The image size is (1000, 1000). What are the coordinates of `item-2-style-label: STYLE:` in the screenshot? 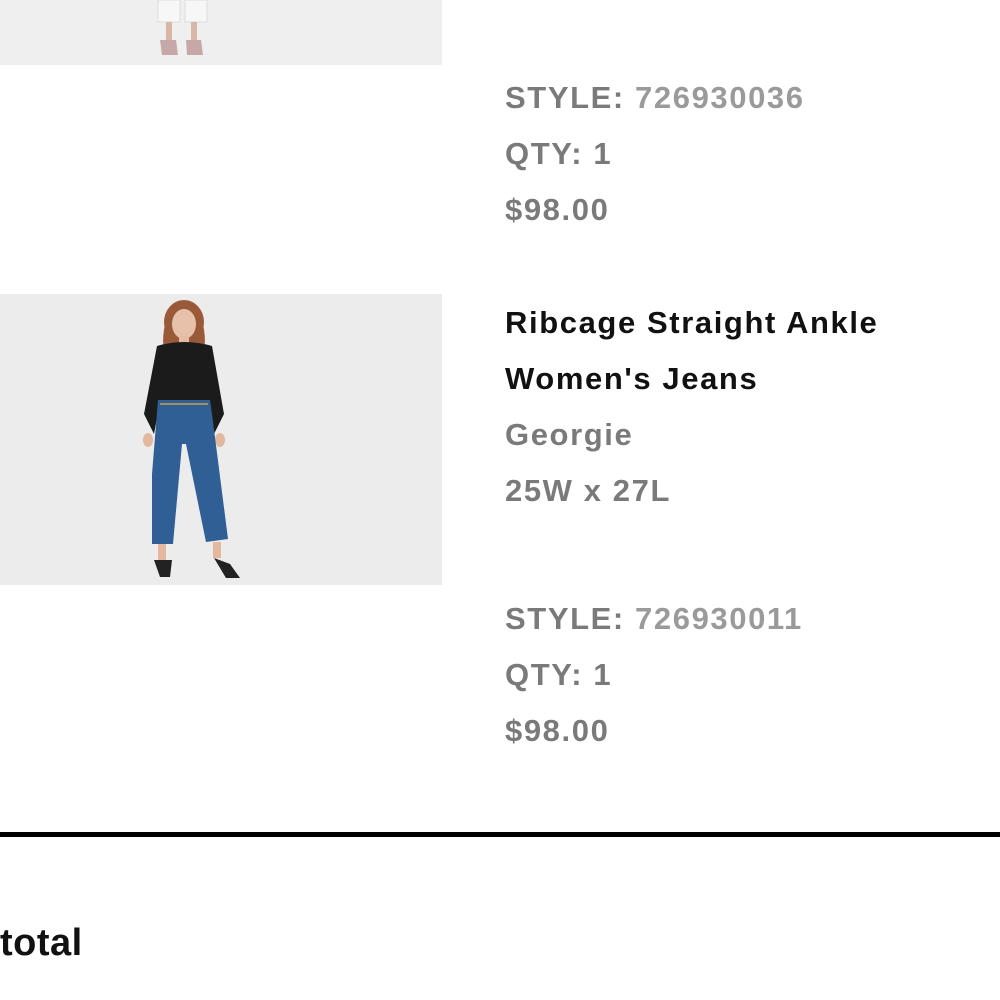 It's located at (565, 618).